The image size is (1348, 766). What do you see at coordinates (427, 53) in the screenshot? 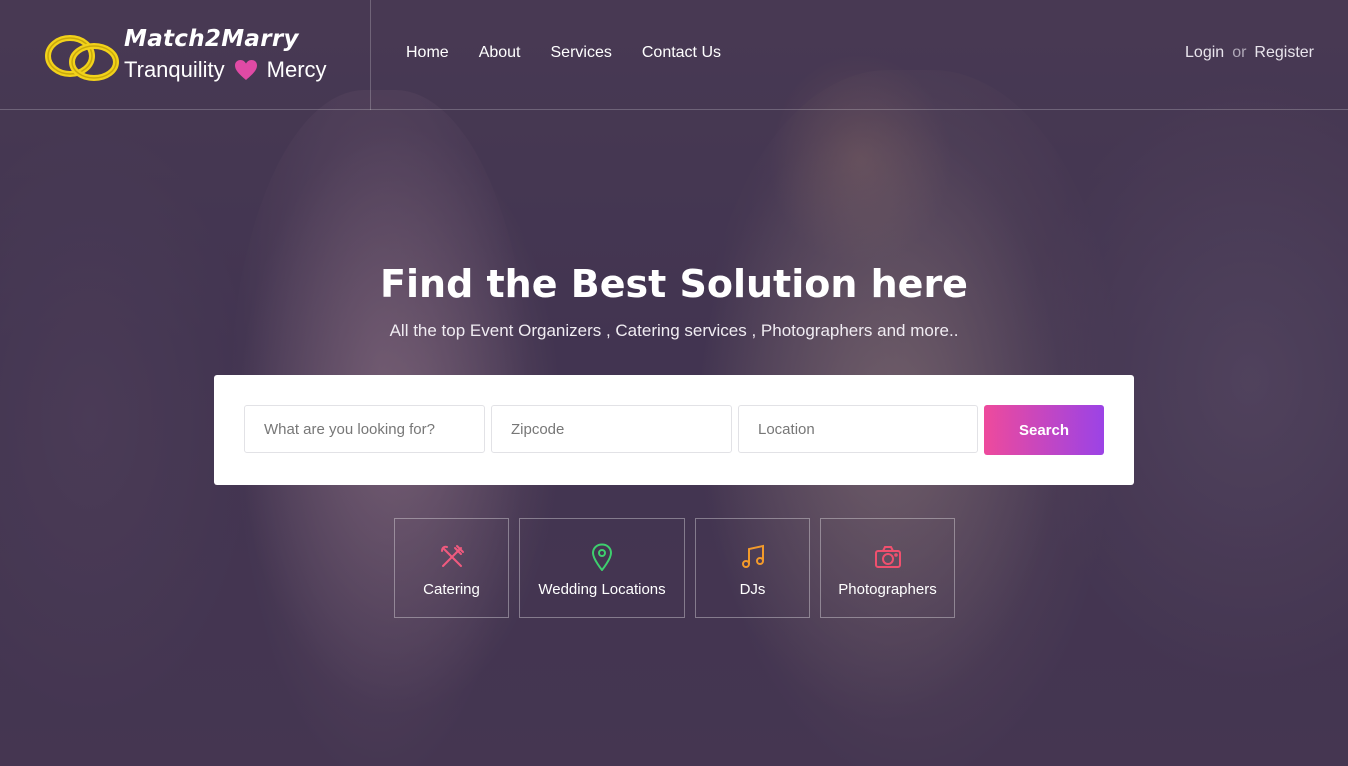
I see `nav-home: Home` at bounding box center [427, 53].